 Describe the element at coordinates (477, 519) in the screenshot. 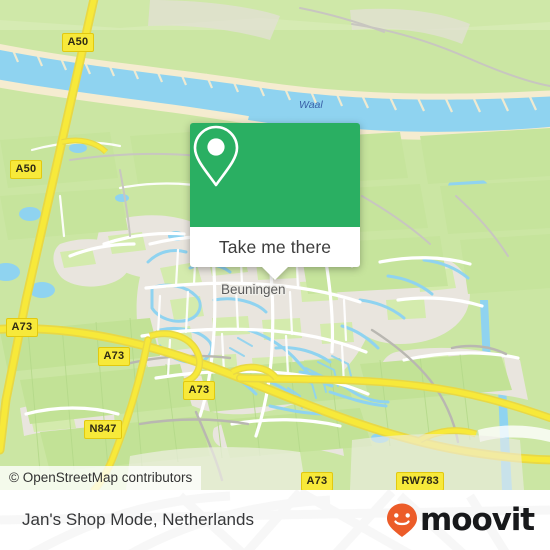

I see `moovit-wordmark: moovit` at that location.